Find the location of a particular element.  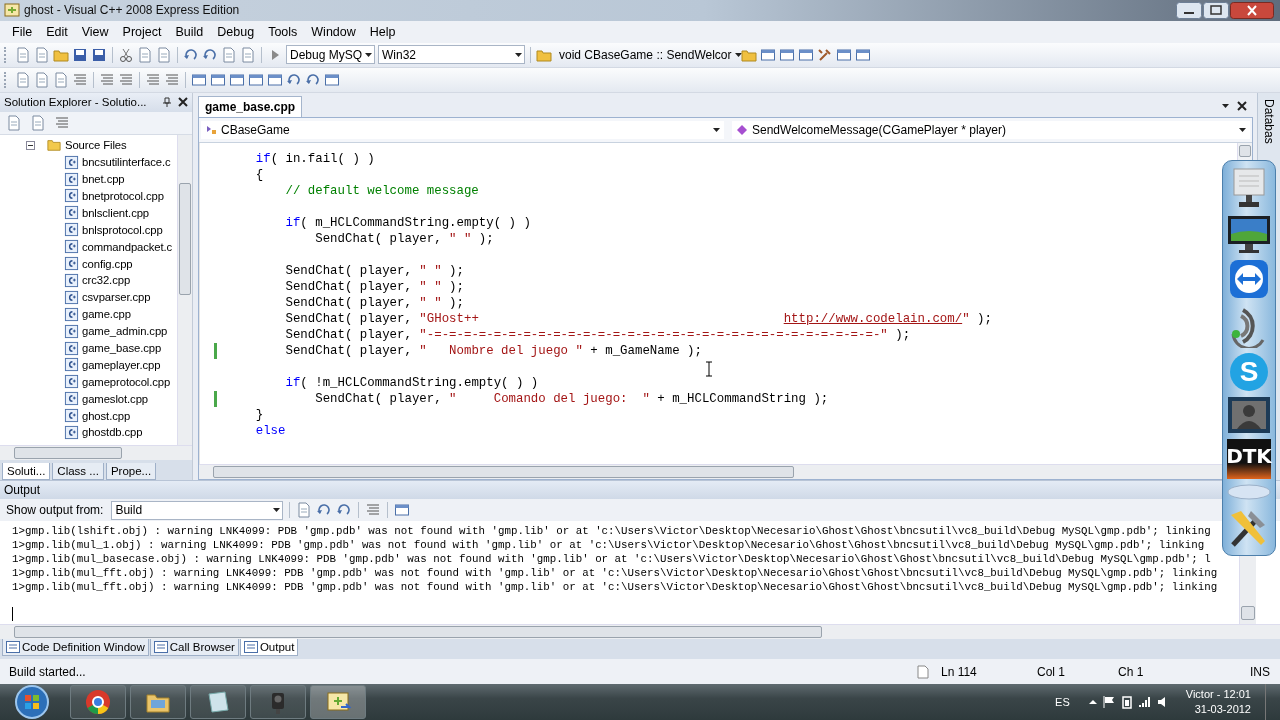

code-line: { is located at coordinates (259, 174).